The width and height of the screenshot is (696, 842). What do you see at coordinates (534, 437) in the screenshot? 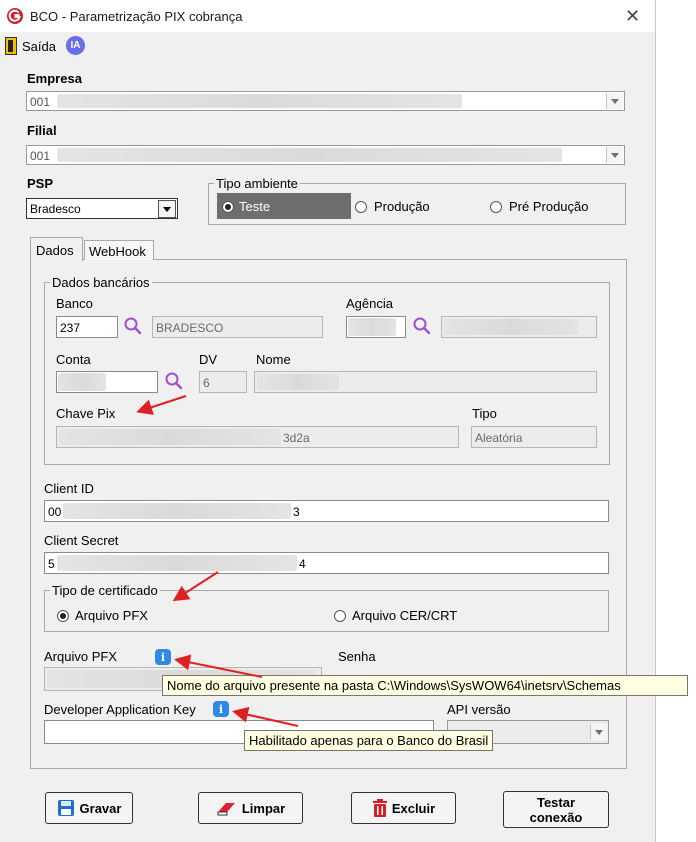
I see `tipo-field: Aleatória` at bounding box center [534, 437].